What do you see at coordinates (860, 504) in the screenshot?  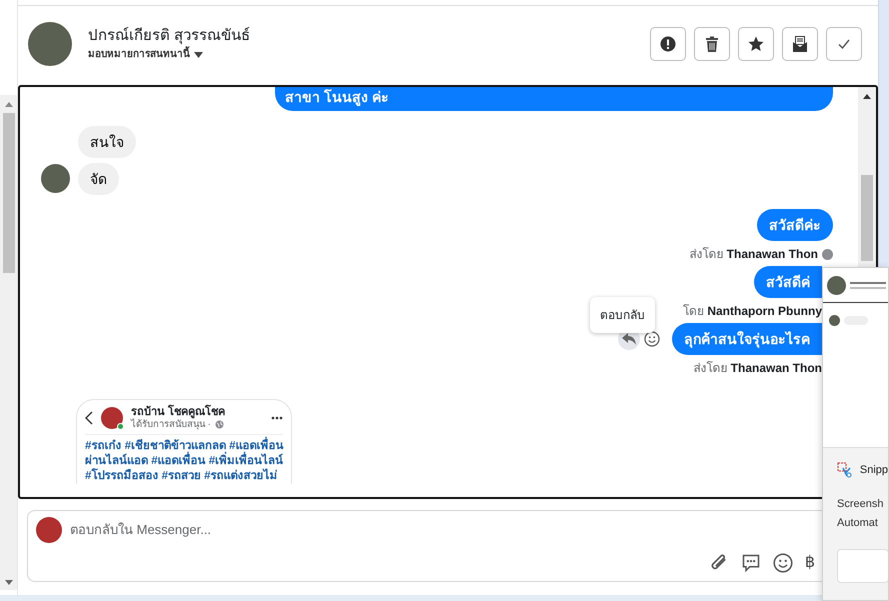 I see `notification-text: Screensh` at bounding box center [860, 504].